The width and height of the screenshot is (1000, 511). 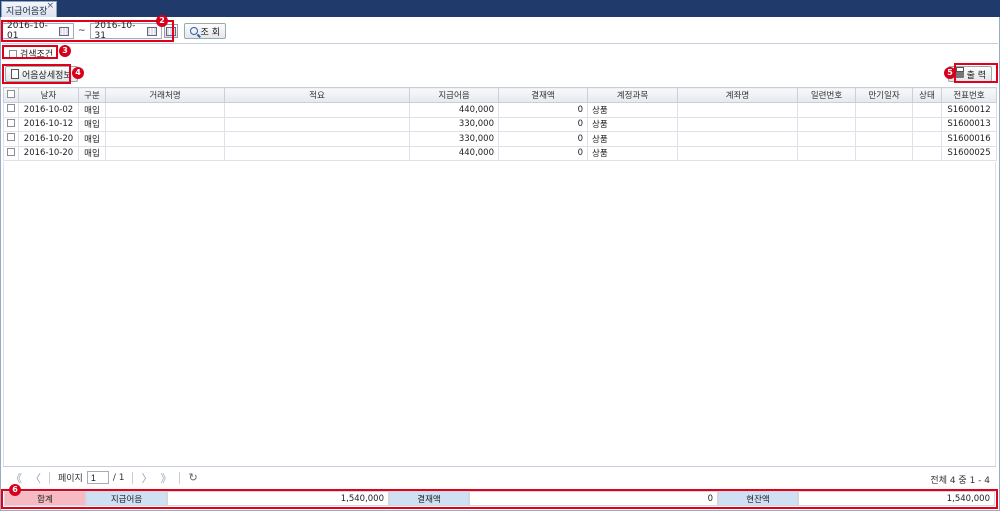 I want to click on table-row: 2016-10-20 매입 440,000 0 상품 S1600025, so click(x=500, y=153).